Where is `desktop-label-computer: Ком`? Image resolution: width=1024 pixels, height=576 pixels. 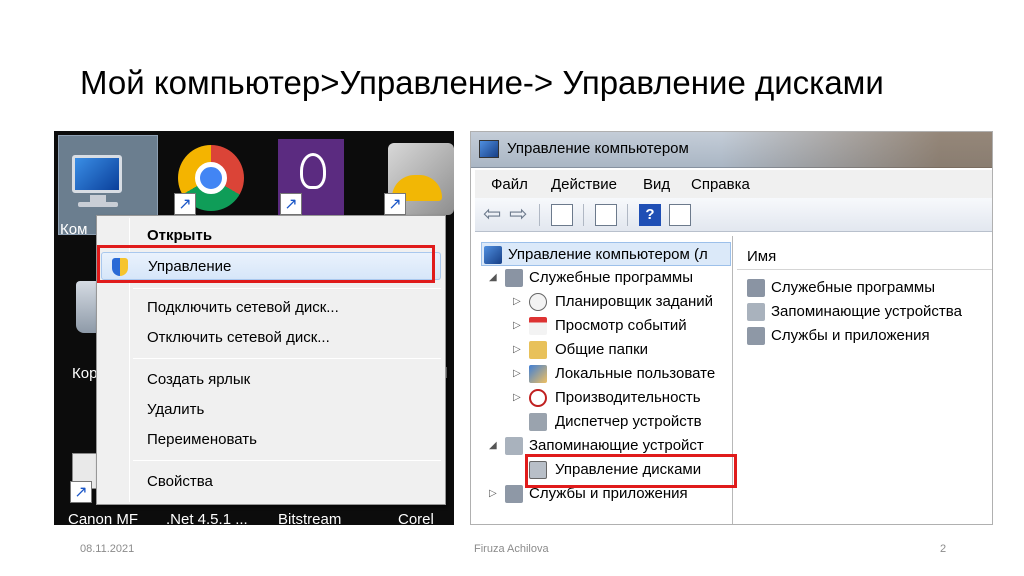
desktop-label-computer: Ком is located at coordinates (74, 229).